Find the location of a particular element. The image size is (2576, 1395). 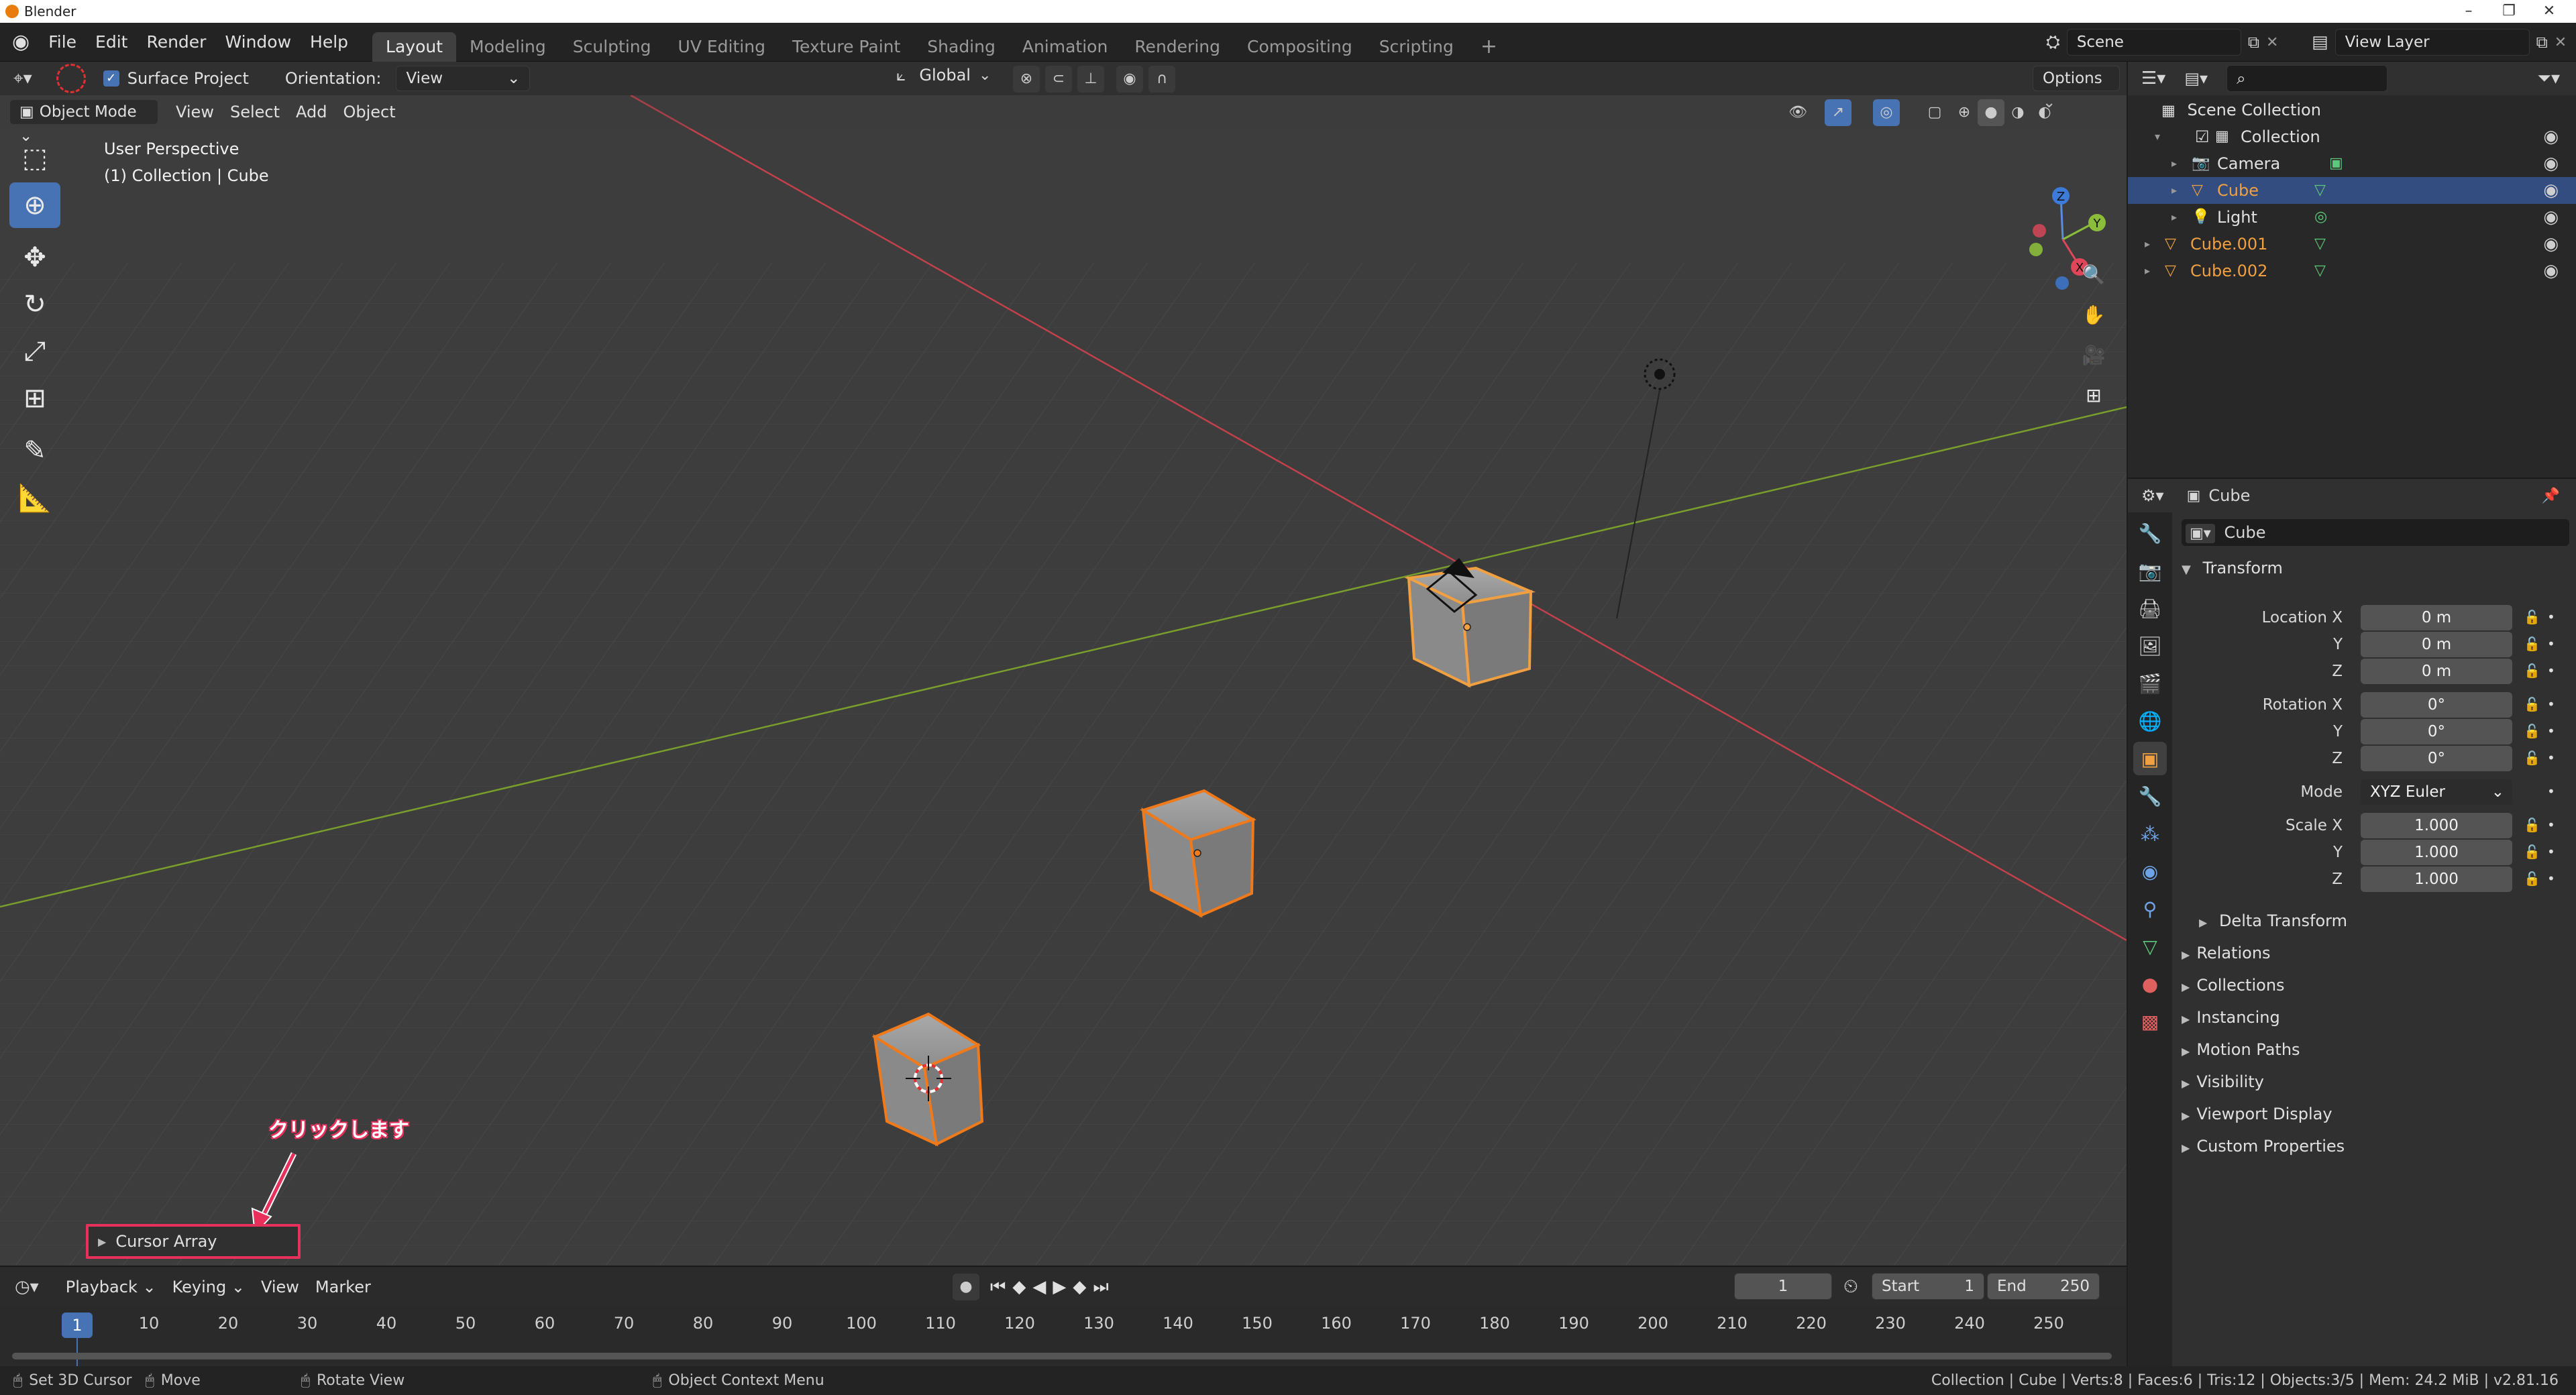

orientation-dropdown: View ⌄ is located at coordinates (463, 78).